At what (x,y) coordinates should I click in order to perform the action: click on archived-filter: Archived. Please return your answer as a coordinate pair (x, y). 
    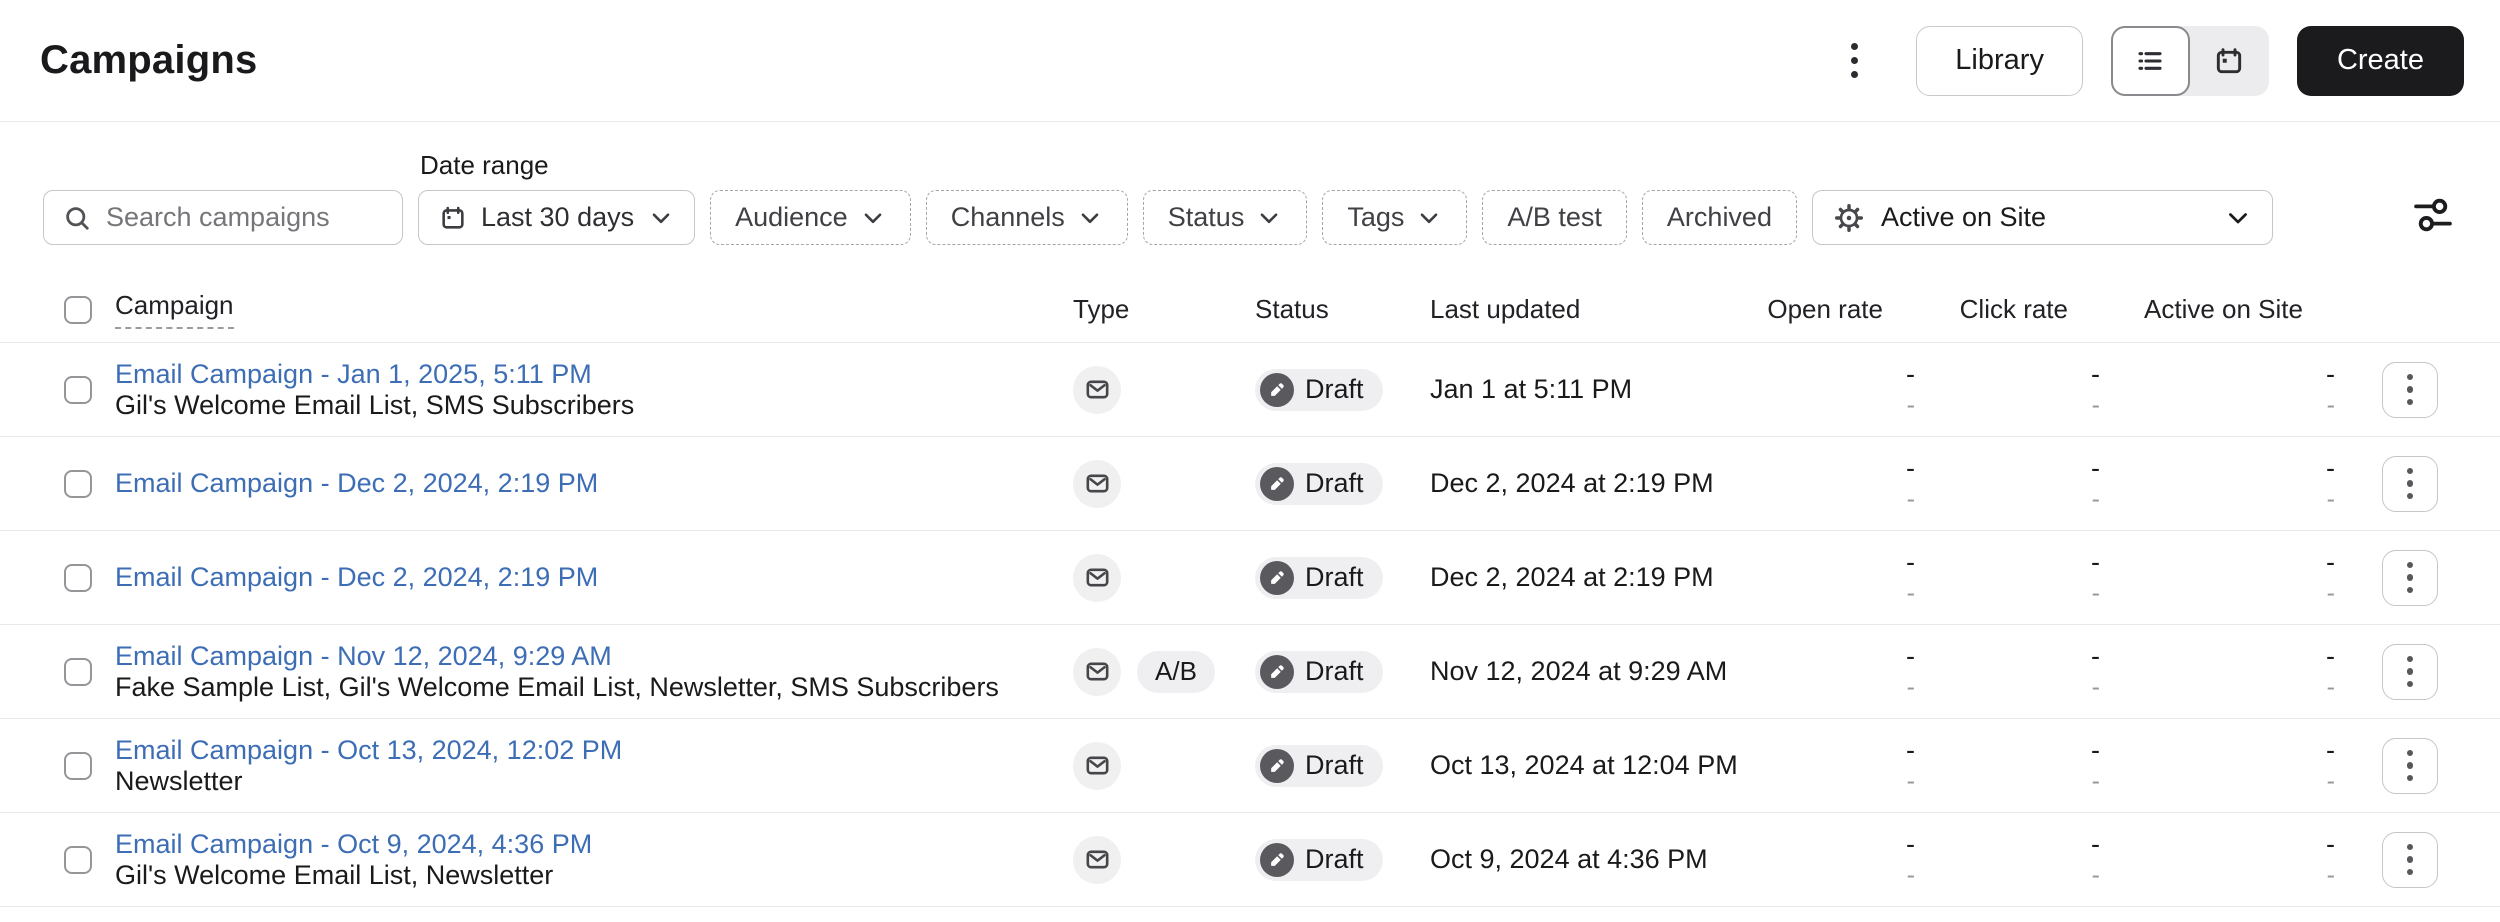
    Looking at the image, I should click on (1719, 217).